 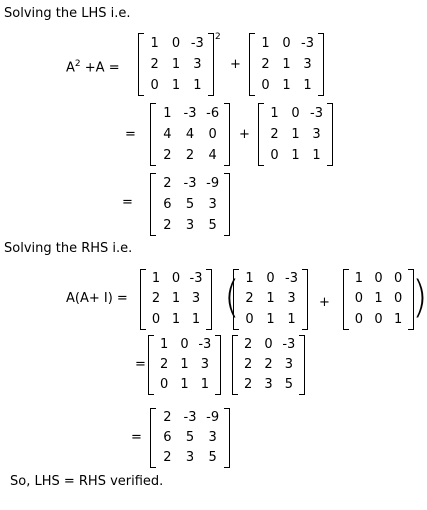 I want to click on lhs-heading: Solving the LHS i.e., so click(x=67, y=13).